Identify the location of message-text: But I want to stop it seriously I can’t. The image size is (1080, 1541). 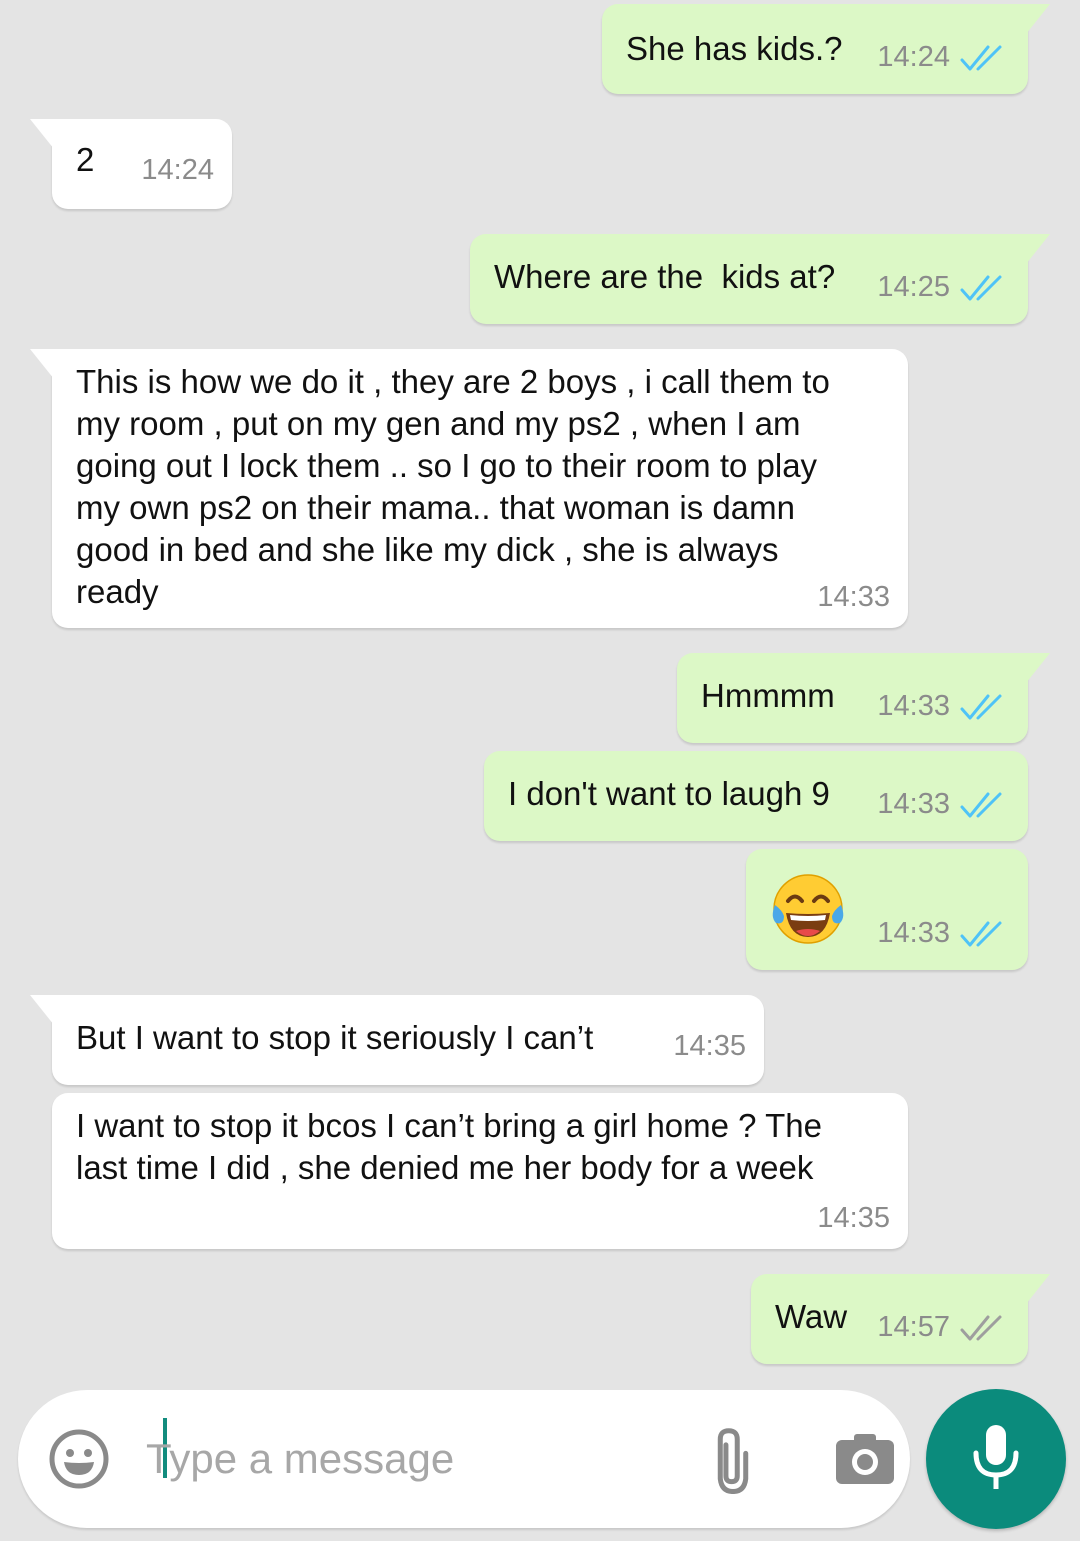
(335, 1037).